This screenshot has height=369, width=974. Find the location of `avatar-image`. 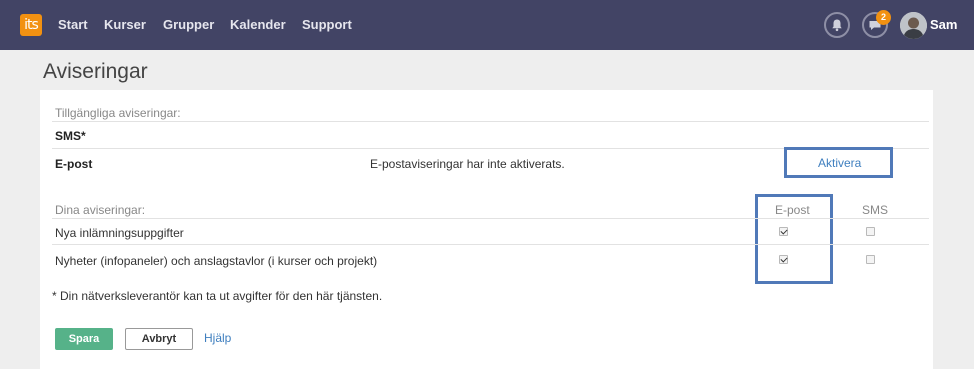

avatar-image is located at coordinates (913, 25).